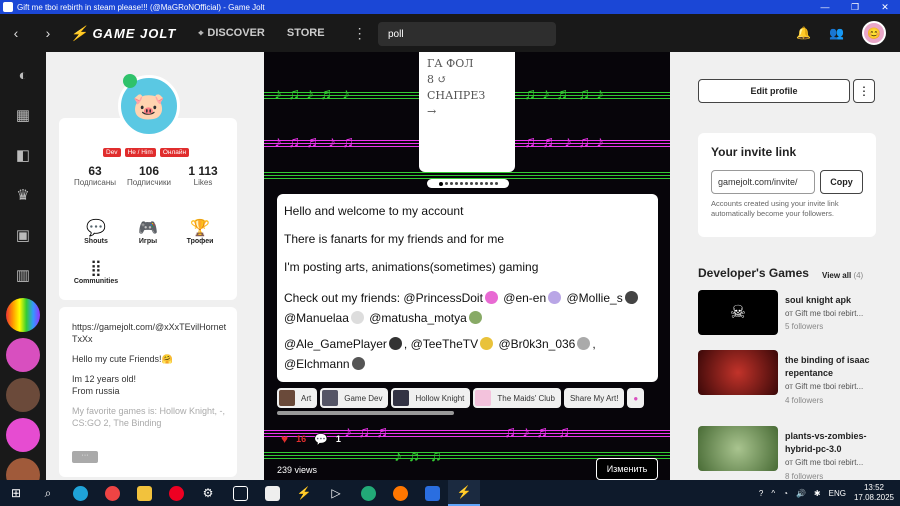 The width and height of the screenshot is (900, 506). What do you see at coordinates (317, 364) in the screenshot?
I see `mention-link: @Elchmann` at bounding box center [317, 364].